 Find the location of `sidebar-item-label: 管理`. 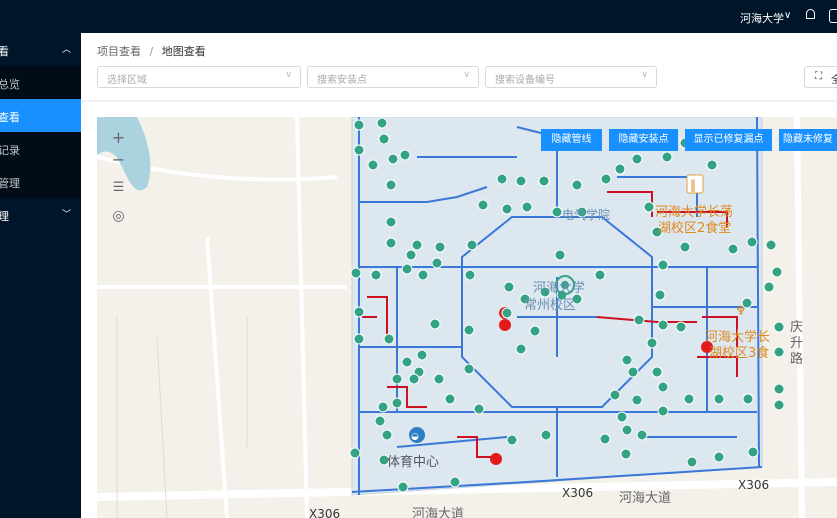

sidebar-item-label: 管理 is located at coordinates (10, 183).